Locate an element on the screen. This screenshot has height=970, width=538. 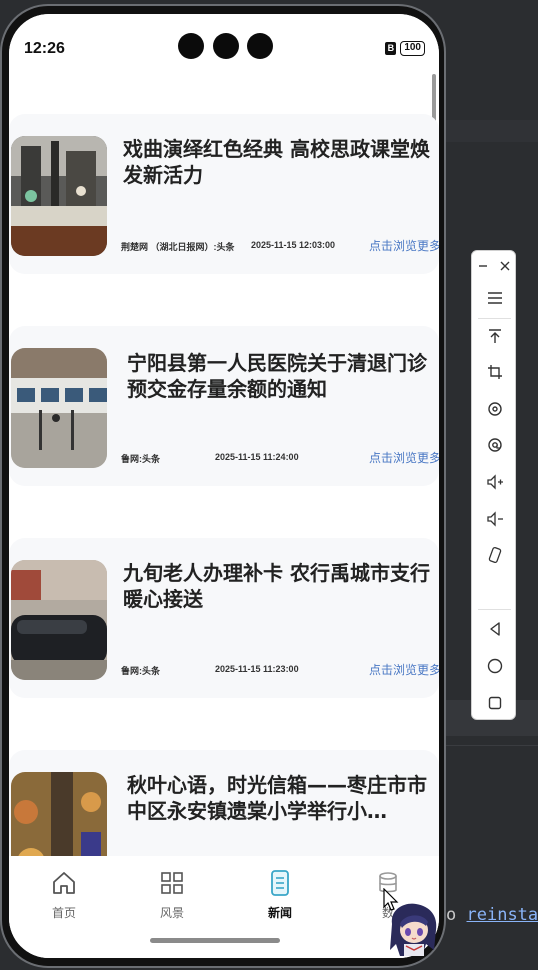
ide-console-text: o reinsta is located at coordinates (492, 915).